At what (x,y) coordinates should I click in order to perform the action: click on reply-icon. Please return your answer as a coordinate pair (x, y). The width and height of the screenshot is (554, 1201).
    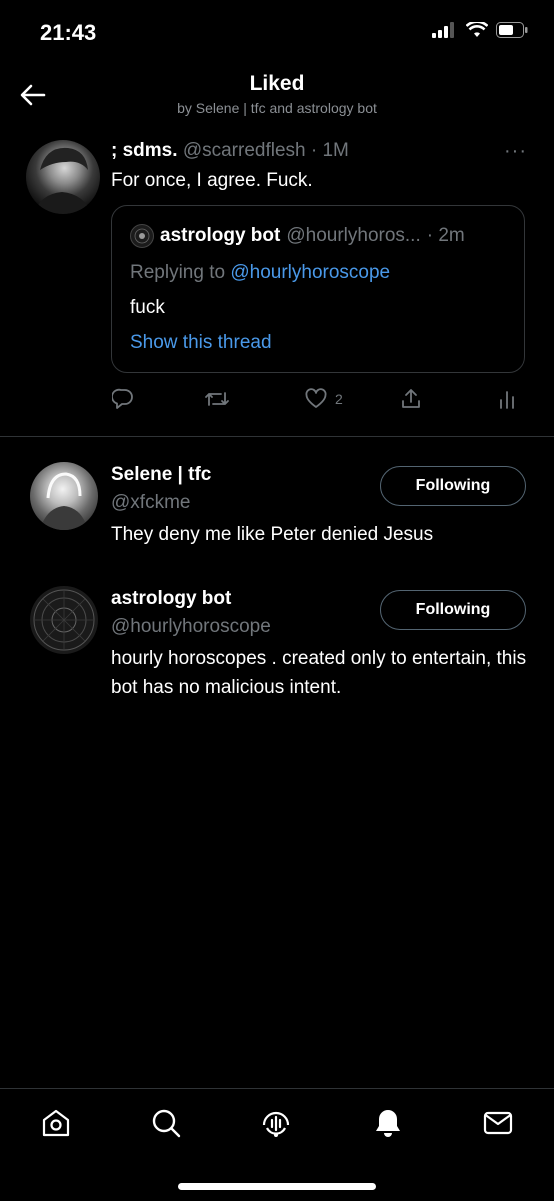
    Looking at the image, I should click on (122, 398).